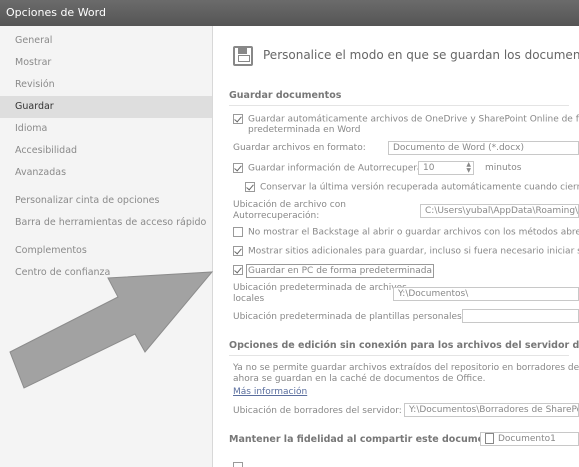 The width and height of the screenshot is (579, 467). Describe the element at coordinates (468, 168) in the screenshot. I see `stepper-arrows-icon: ▲ ▼` at that location.